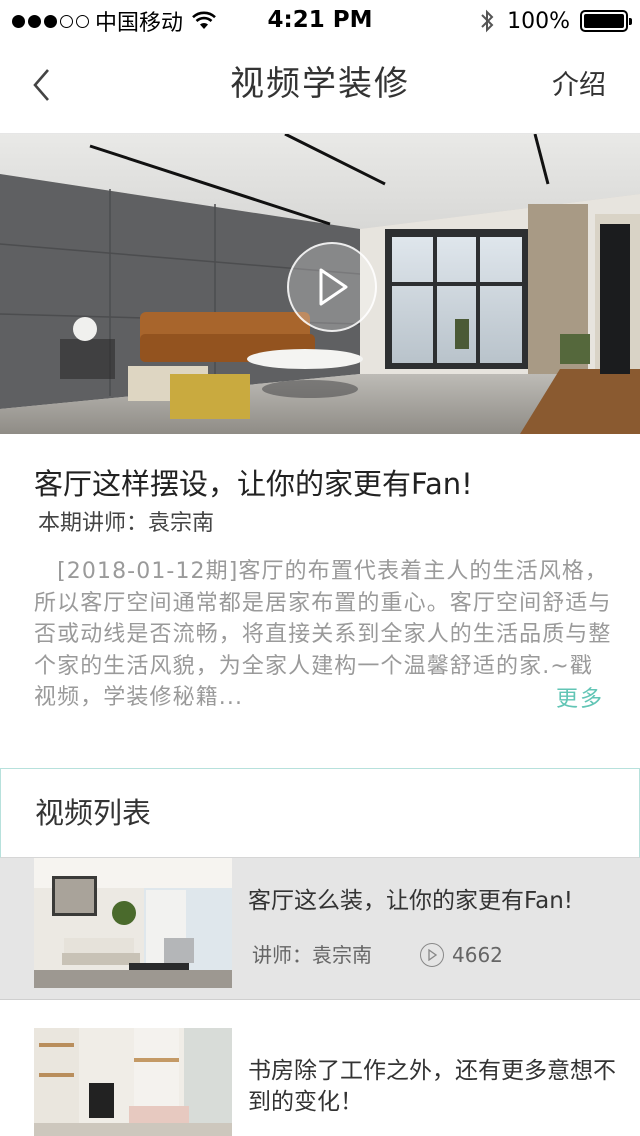 The height and width of the screenshot is (1136, 640). I want to click on video-item-title: 客厅这么装，让你的家更有Fan!, so click(411, 901).